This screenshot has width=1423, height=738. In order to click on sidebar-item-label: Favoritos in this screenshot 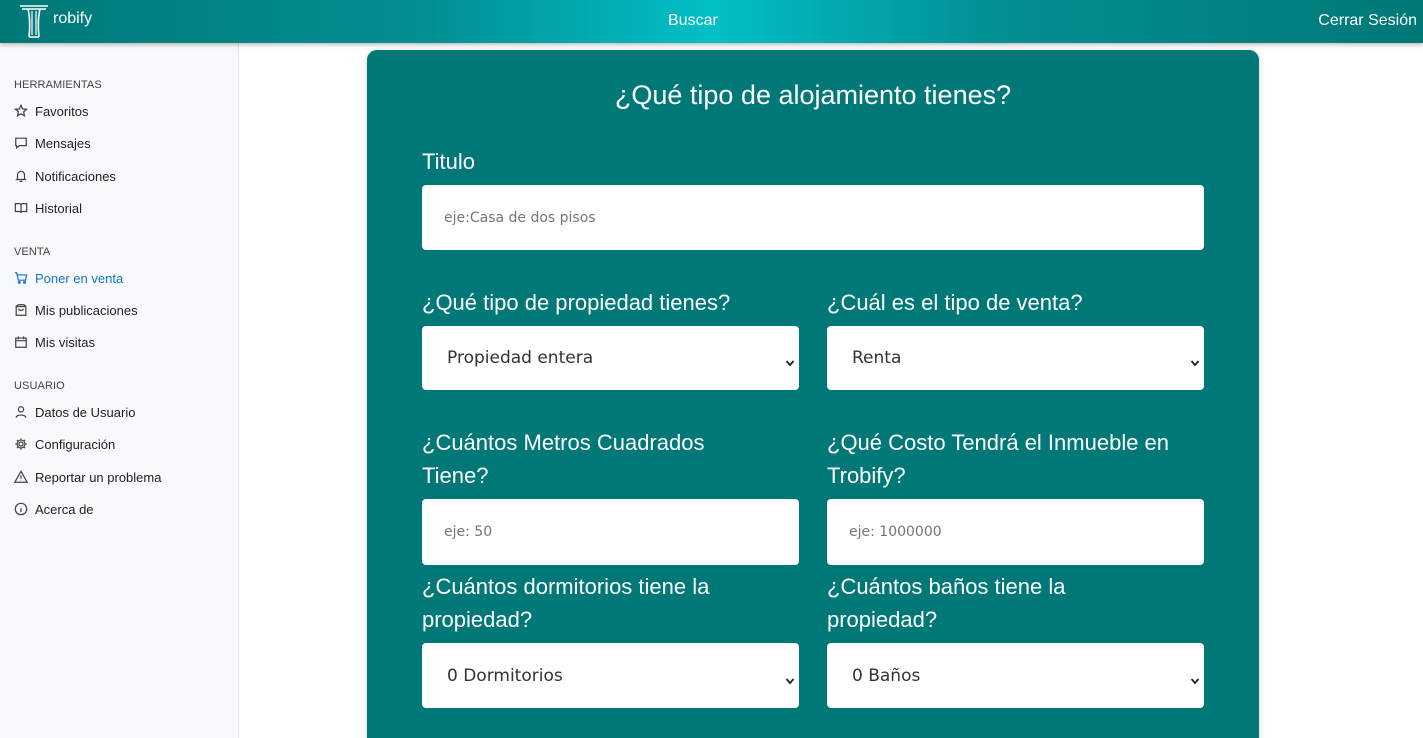, I will do `click(62, 111)`.